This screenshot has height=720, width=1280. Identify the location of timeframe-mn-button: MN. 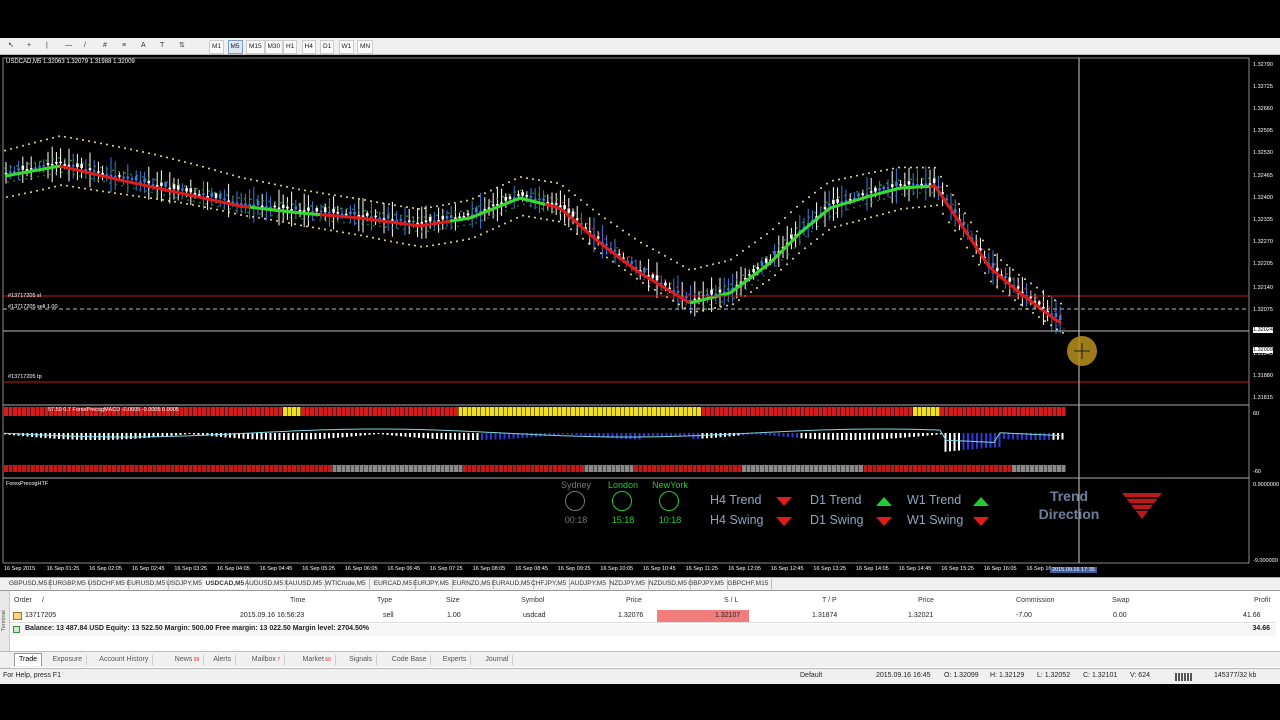
(365, 47).